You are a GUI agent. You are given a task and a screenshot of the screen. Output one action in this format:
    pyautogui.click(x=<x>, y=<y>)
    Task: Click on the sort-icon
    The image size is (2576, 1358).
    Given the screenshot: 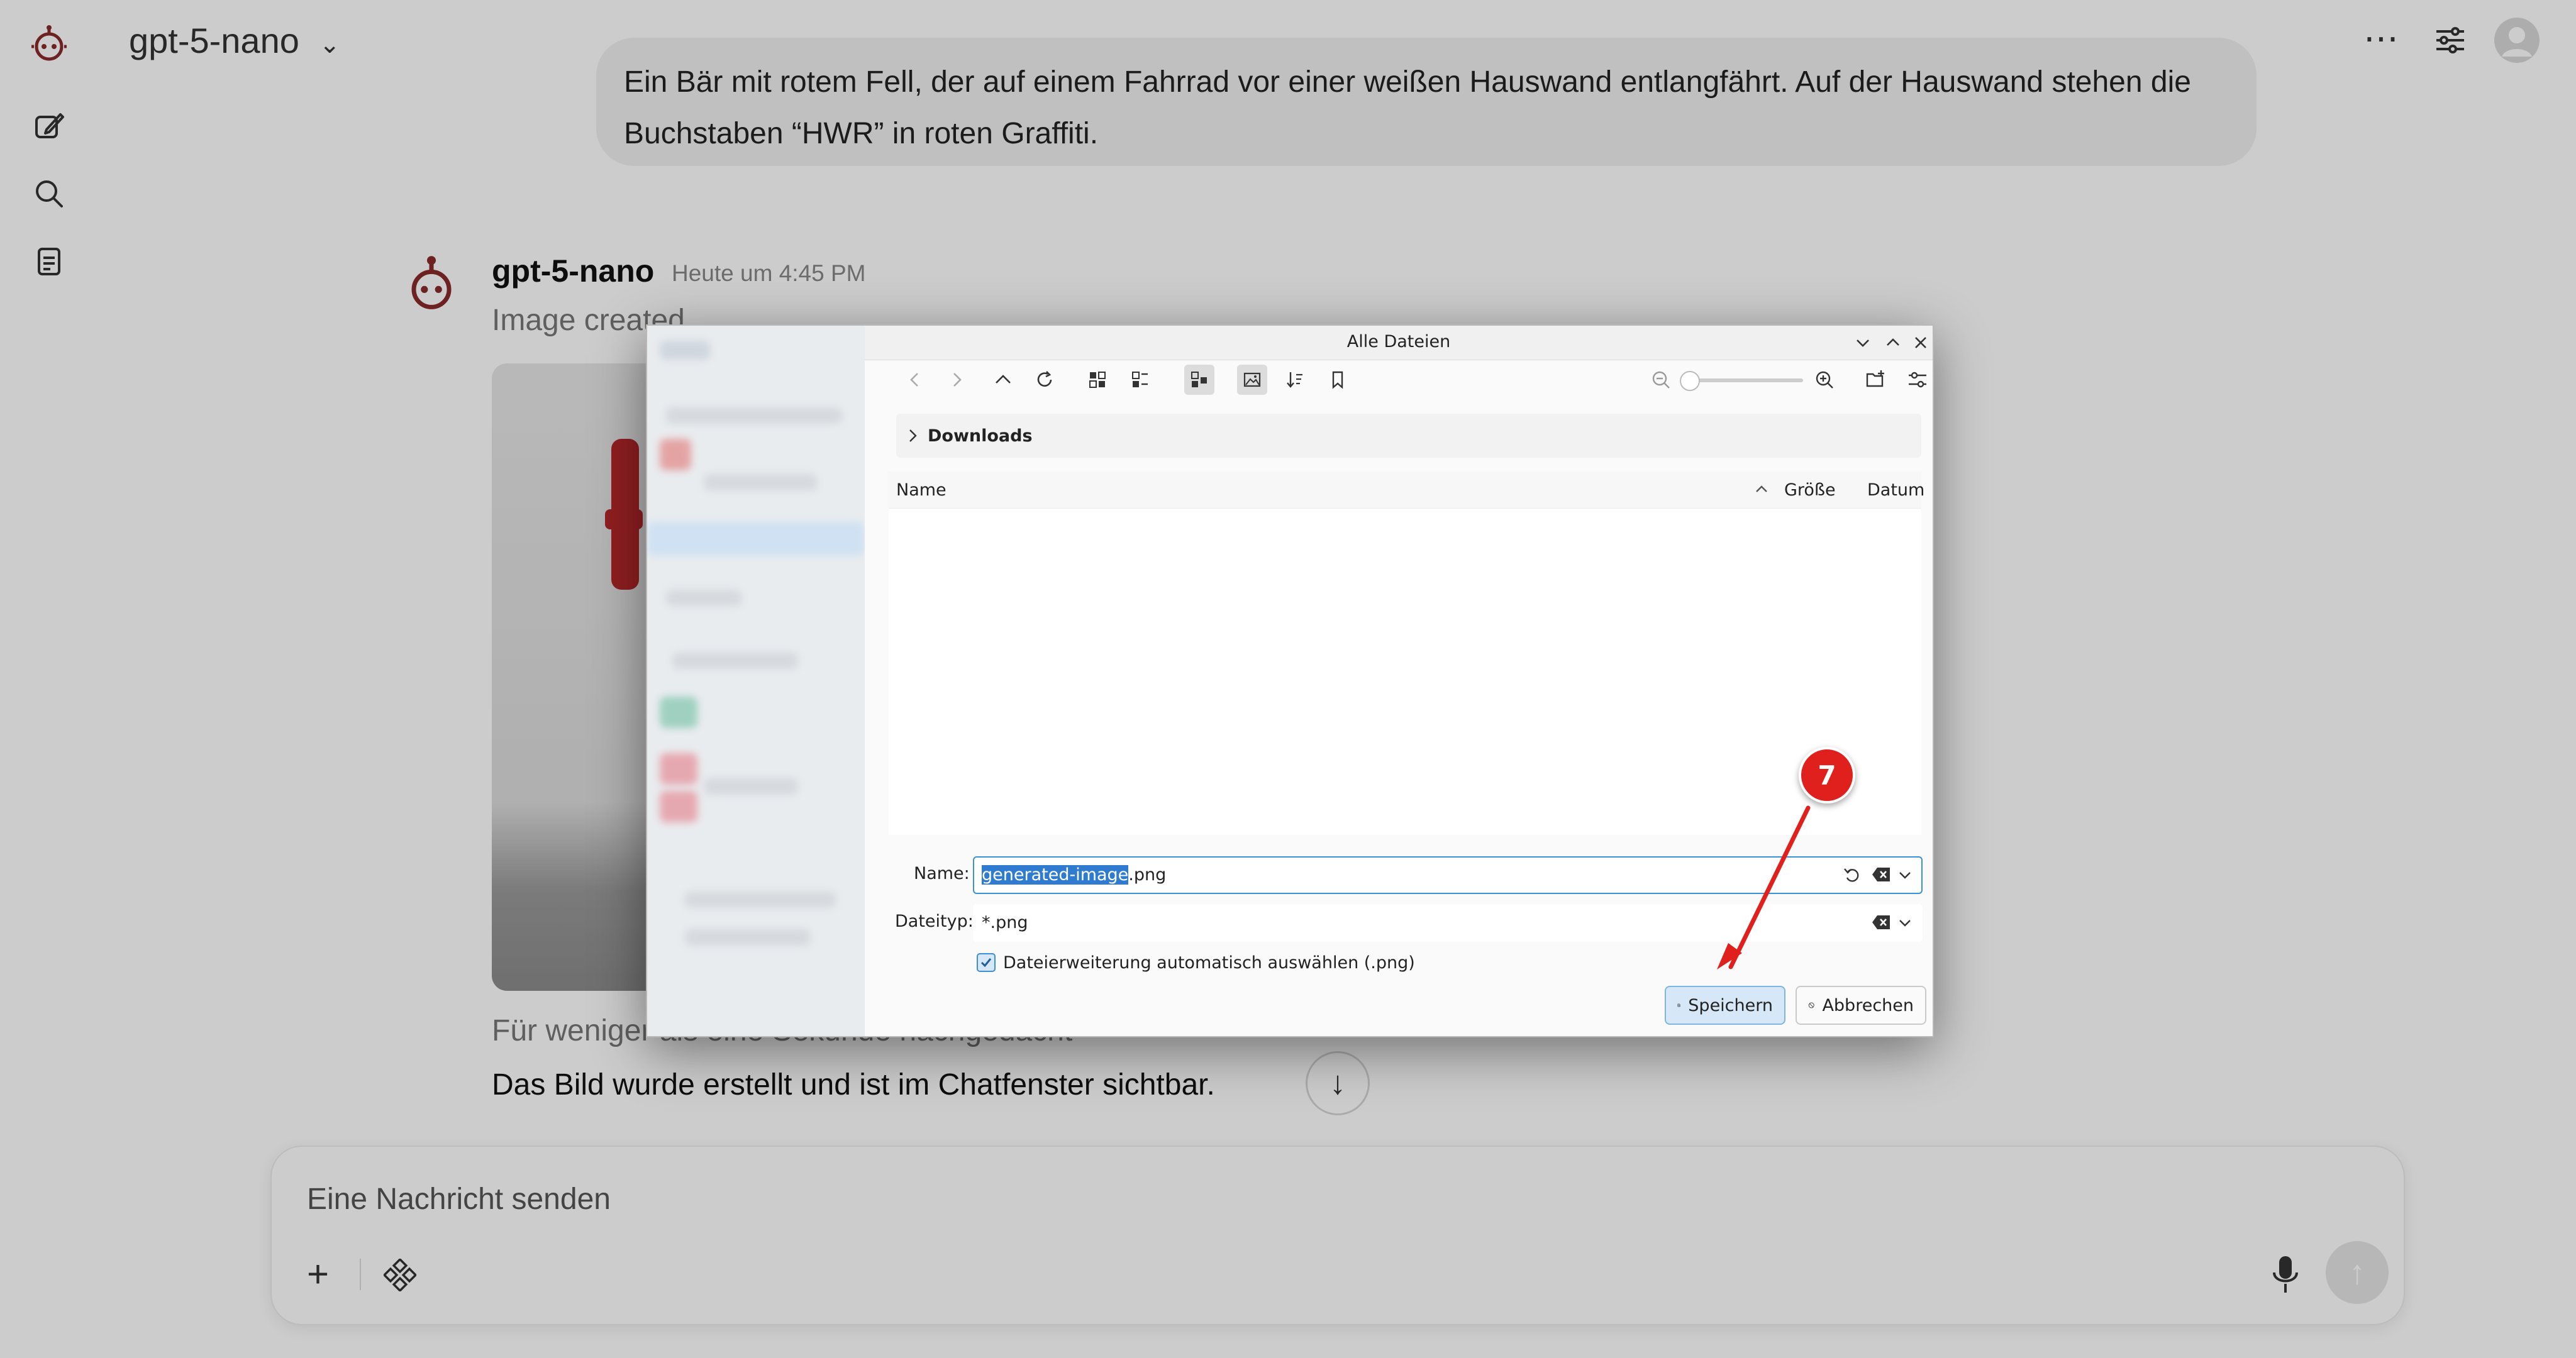 What is the action you would take?
    pyautogui.click(x=1294, y=380)
    